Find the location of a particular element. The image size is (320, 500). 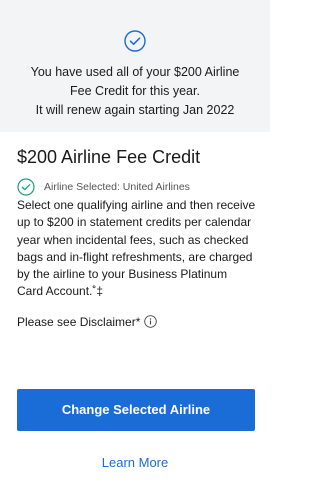

banner-line-3: It will renew again starting Jan 2022 is located at coordinates (135, 110).